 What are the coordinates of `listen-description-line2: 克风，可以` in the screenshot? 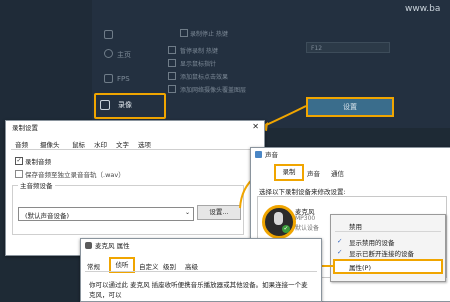 It's located at (105, 295).